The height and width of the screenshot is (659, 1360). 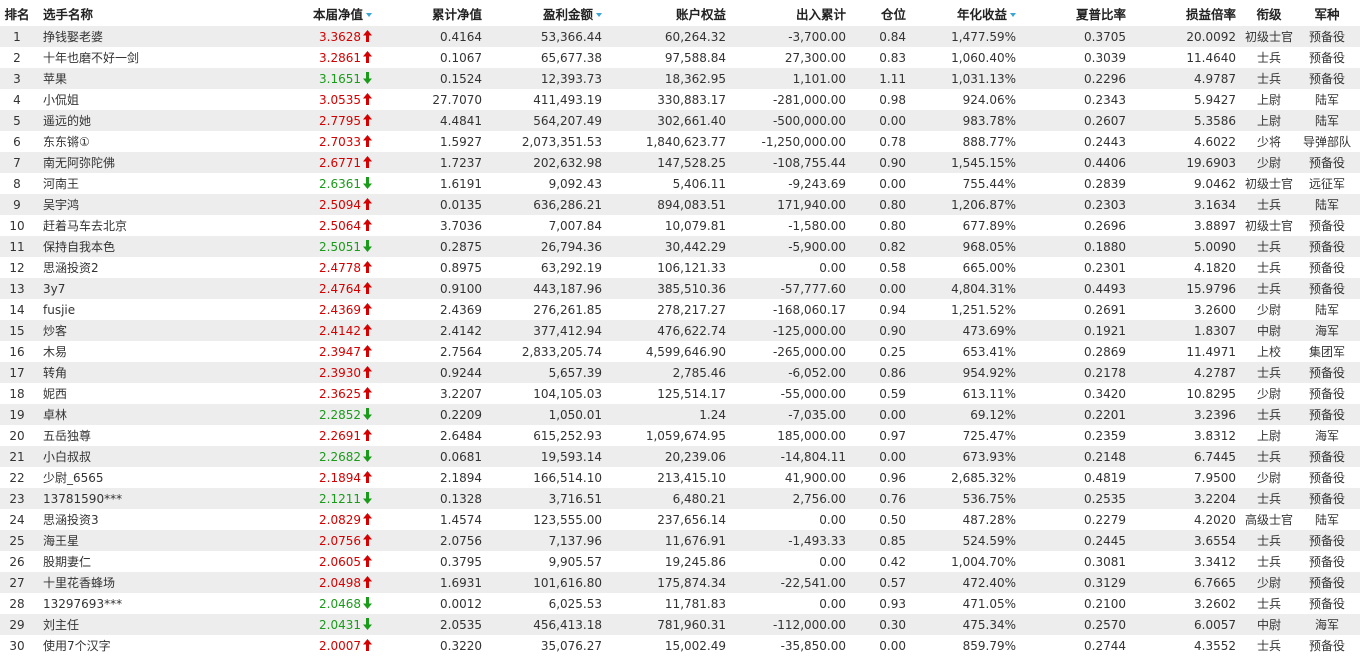 I want to click on player-name-link: 3y7, so click(x=54, y=289).